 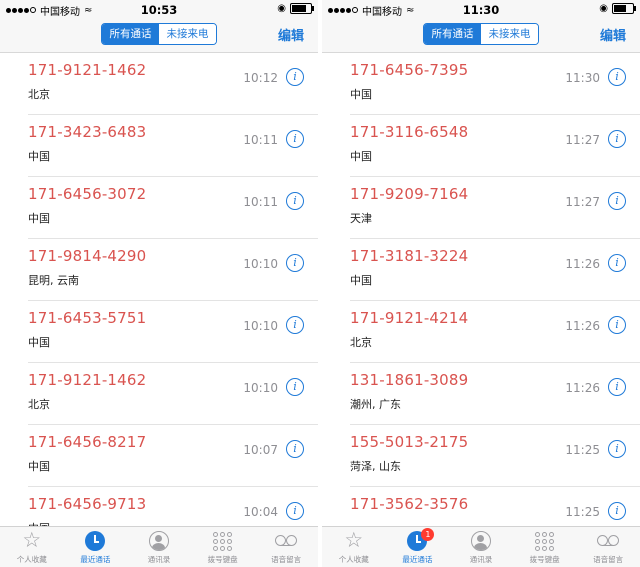 What do you see at coordinates (361, 218) in the screenshot?
I see `call-location: 天津` at bounding box center [361, 218].